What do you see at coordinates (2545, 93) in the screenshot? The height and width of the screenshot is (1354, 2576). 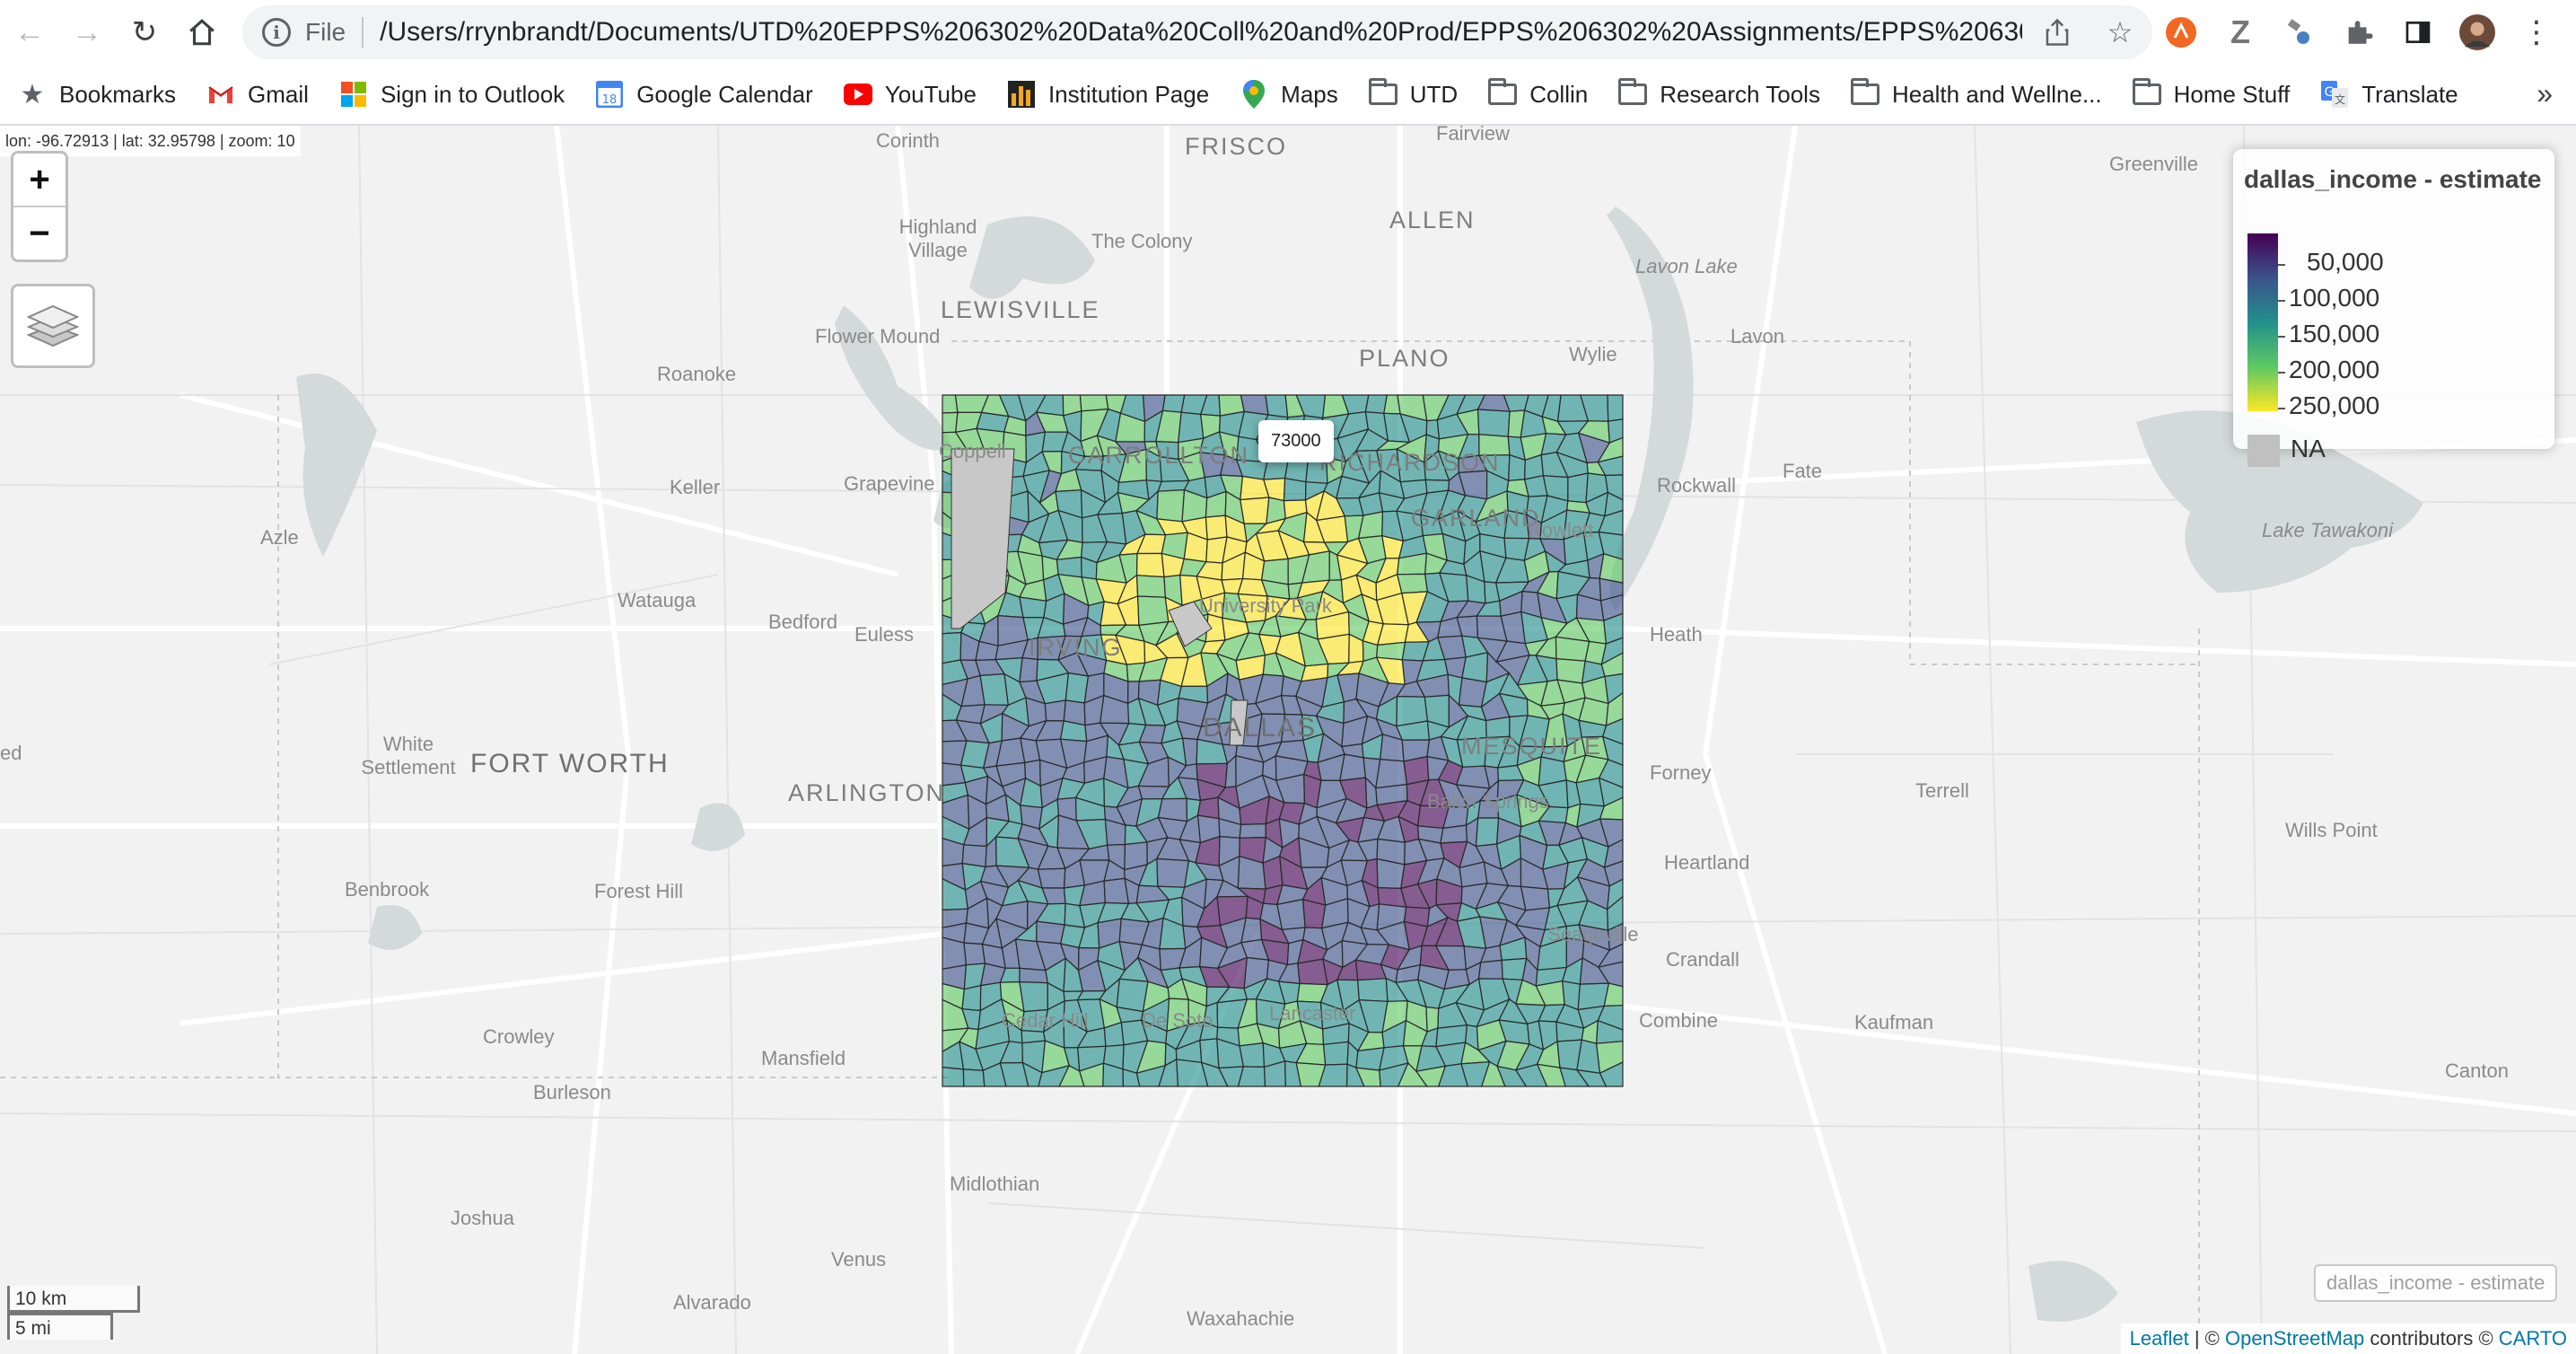 I see `bookmarks-overflow-button: »` at bounding box center [2545, 93].